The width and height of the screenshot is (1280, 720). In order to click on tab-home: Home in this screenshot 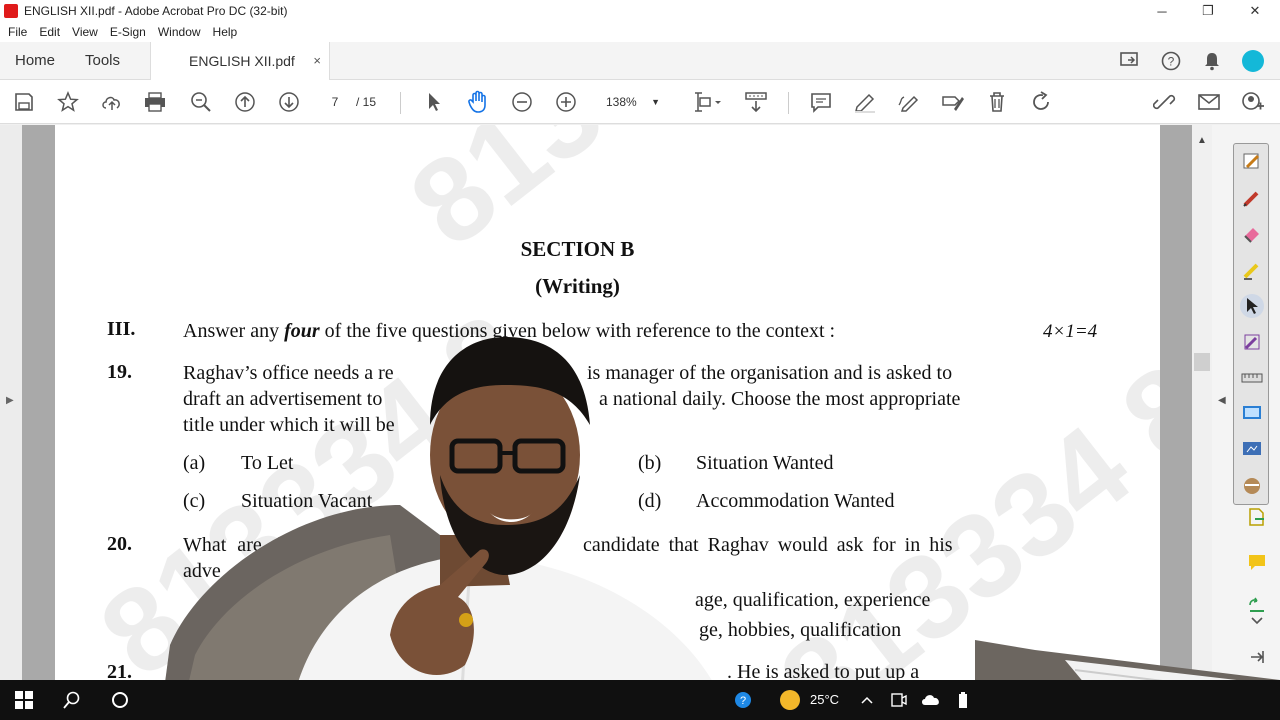, I will do `click(35, 60)`.